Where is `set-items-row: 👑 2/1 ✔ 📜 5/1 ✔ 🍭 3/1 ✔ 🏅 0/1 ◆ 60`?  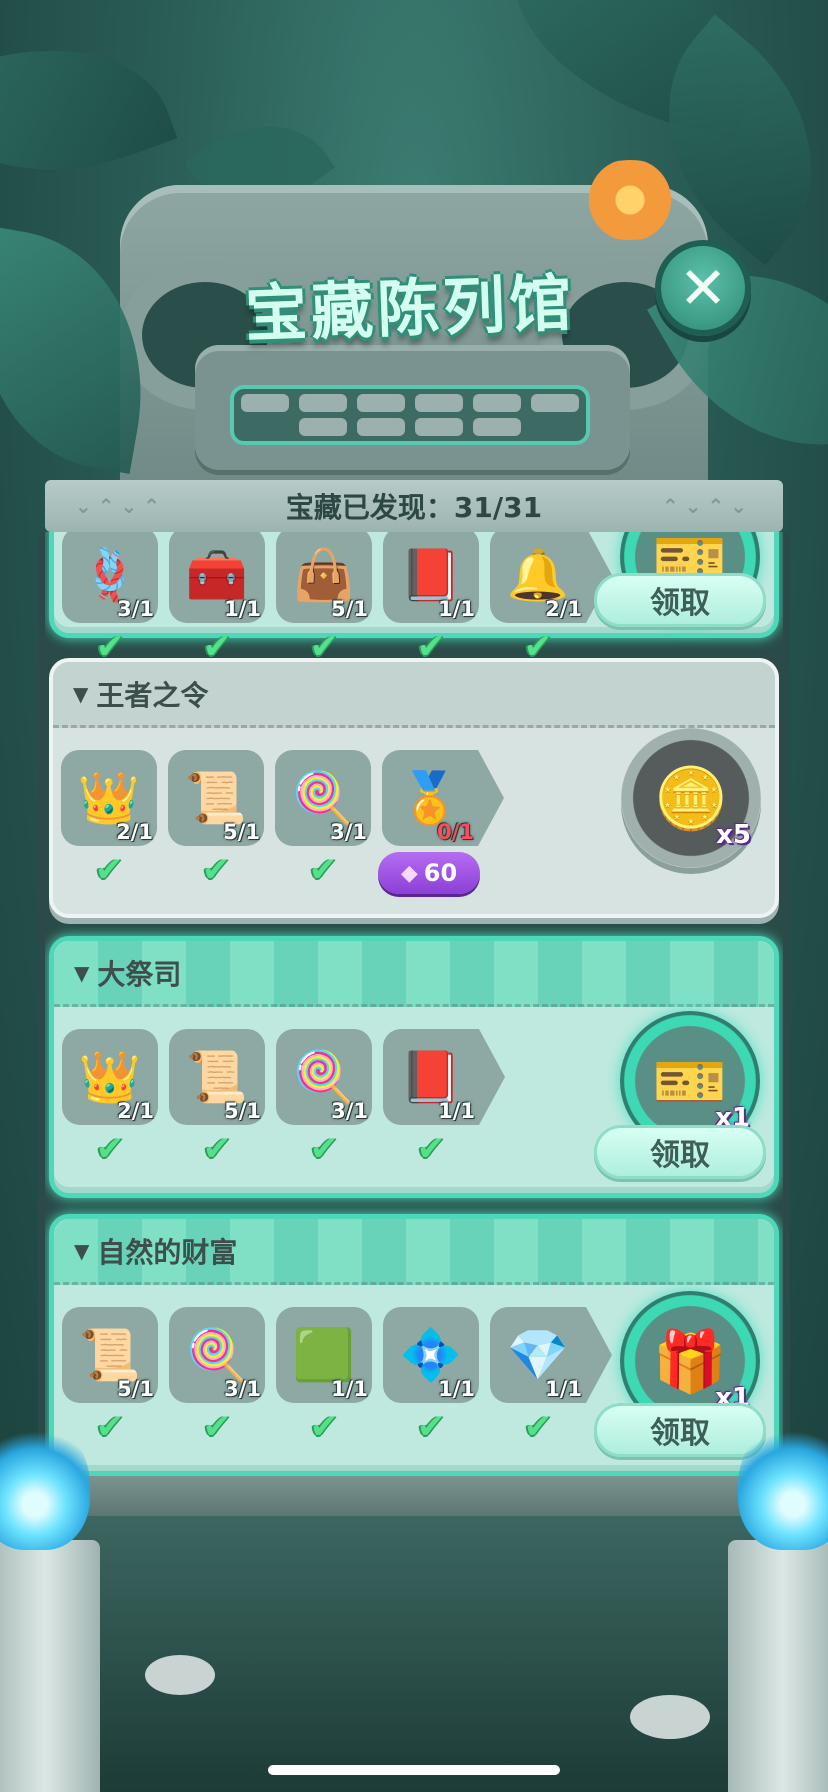
set-items-row: 👑 2/1 ✔ 📜 5/1 ✔ 🍭 3/1 ✔ 🏅 0/1 ◆ 60 is located at coordinates (282, 822).